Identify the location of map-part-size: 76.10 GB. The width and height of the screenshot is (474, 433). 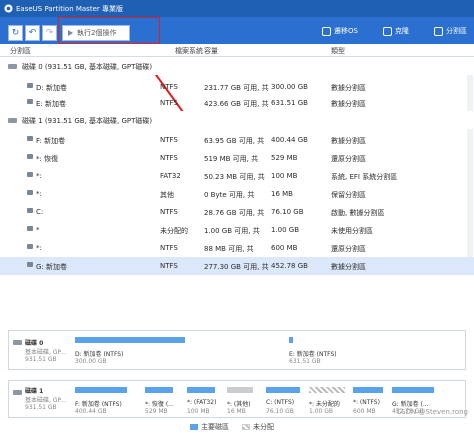
(280, 411).